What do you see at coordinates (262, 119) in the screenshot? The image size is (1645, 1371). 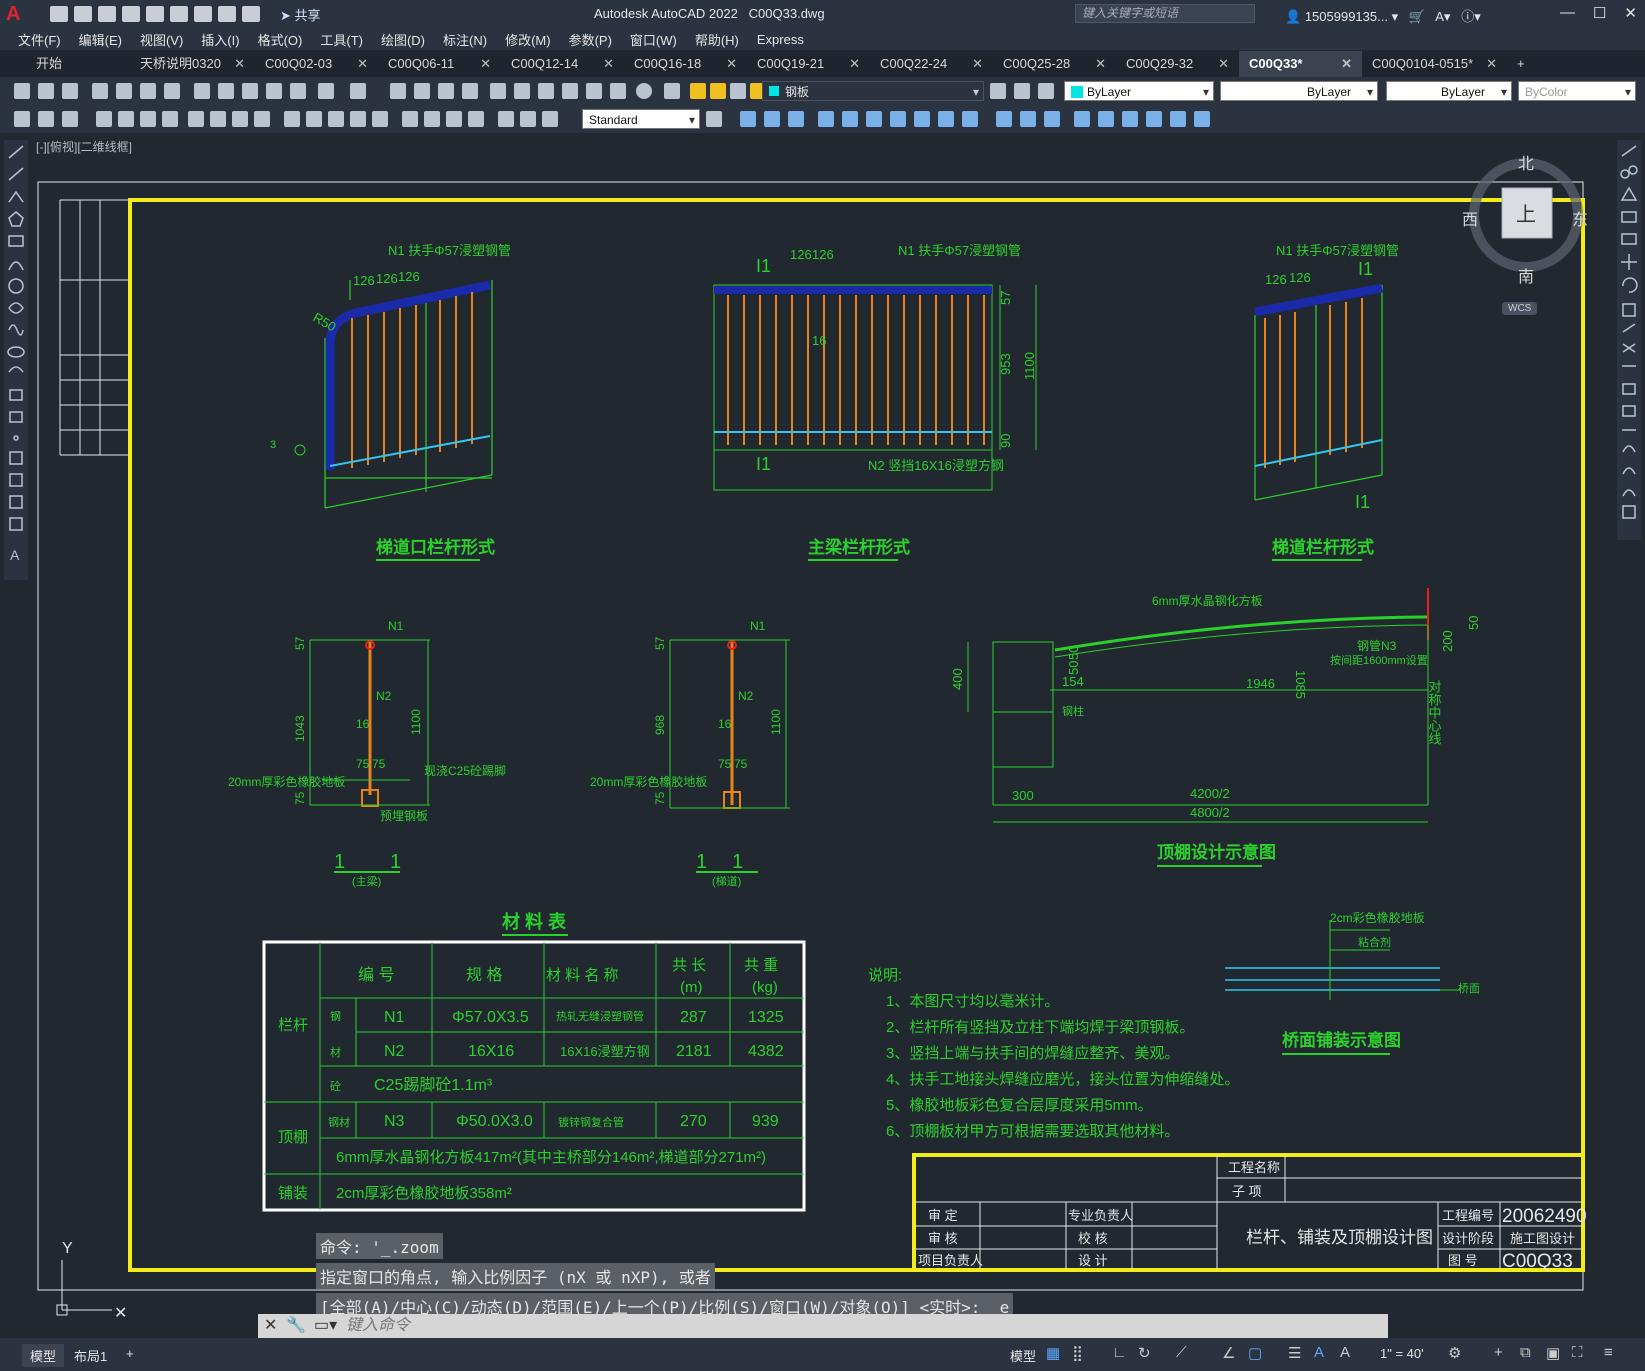 I see `angular-dim-icon` at bounding box center [262, 119].